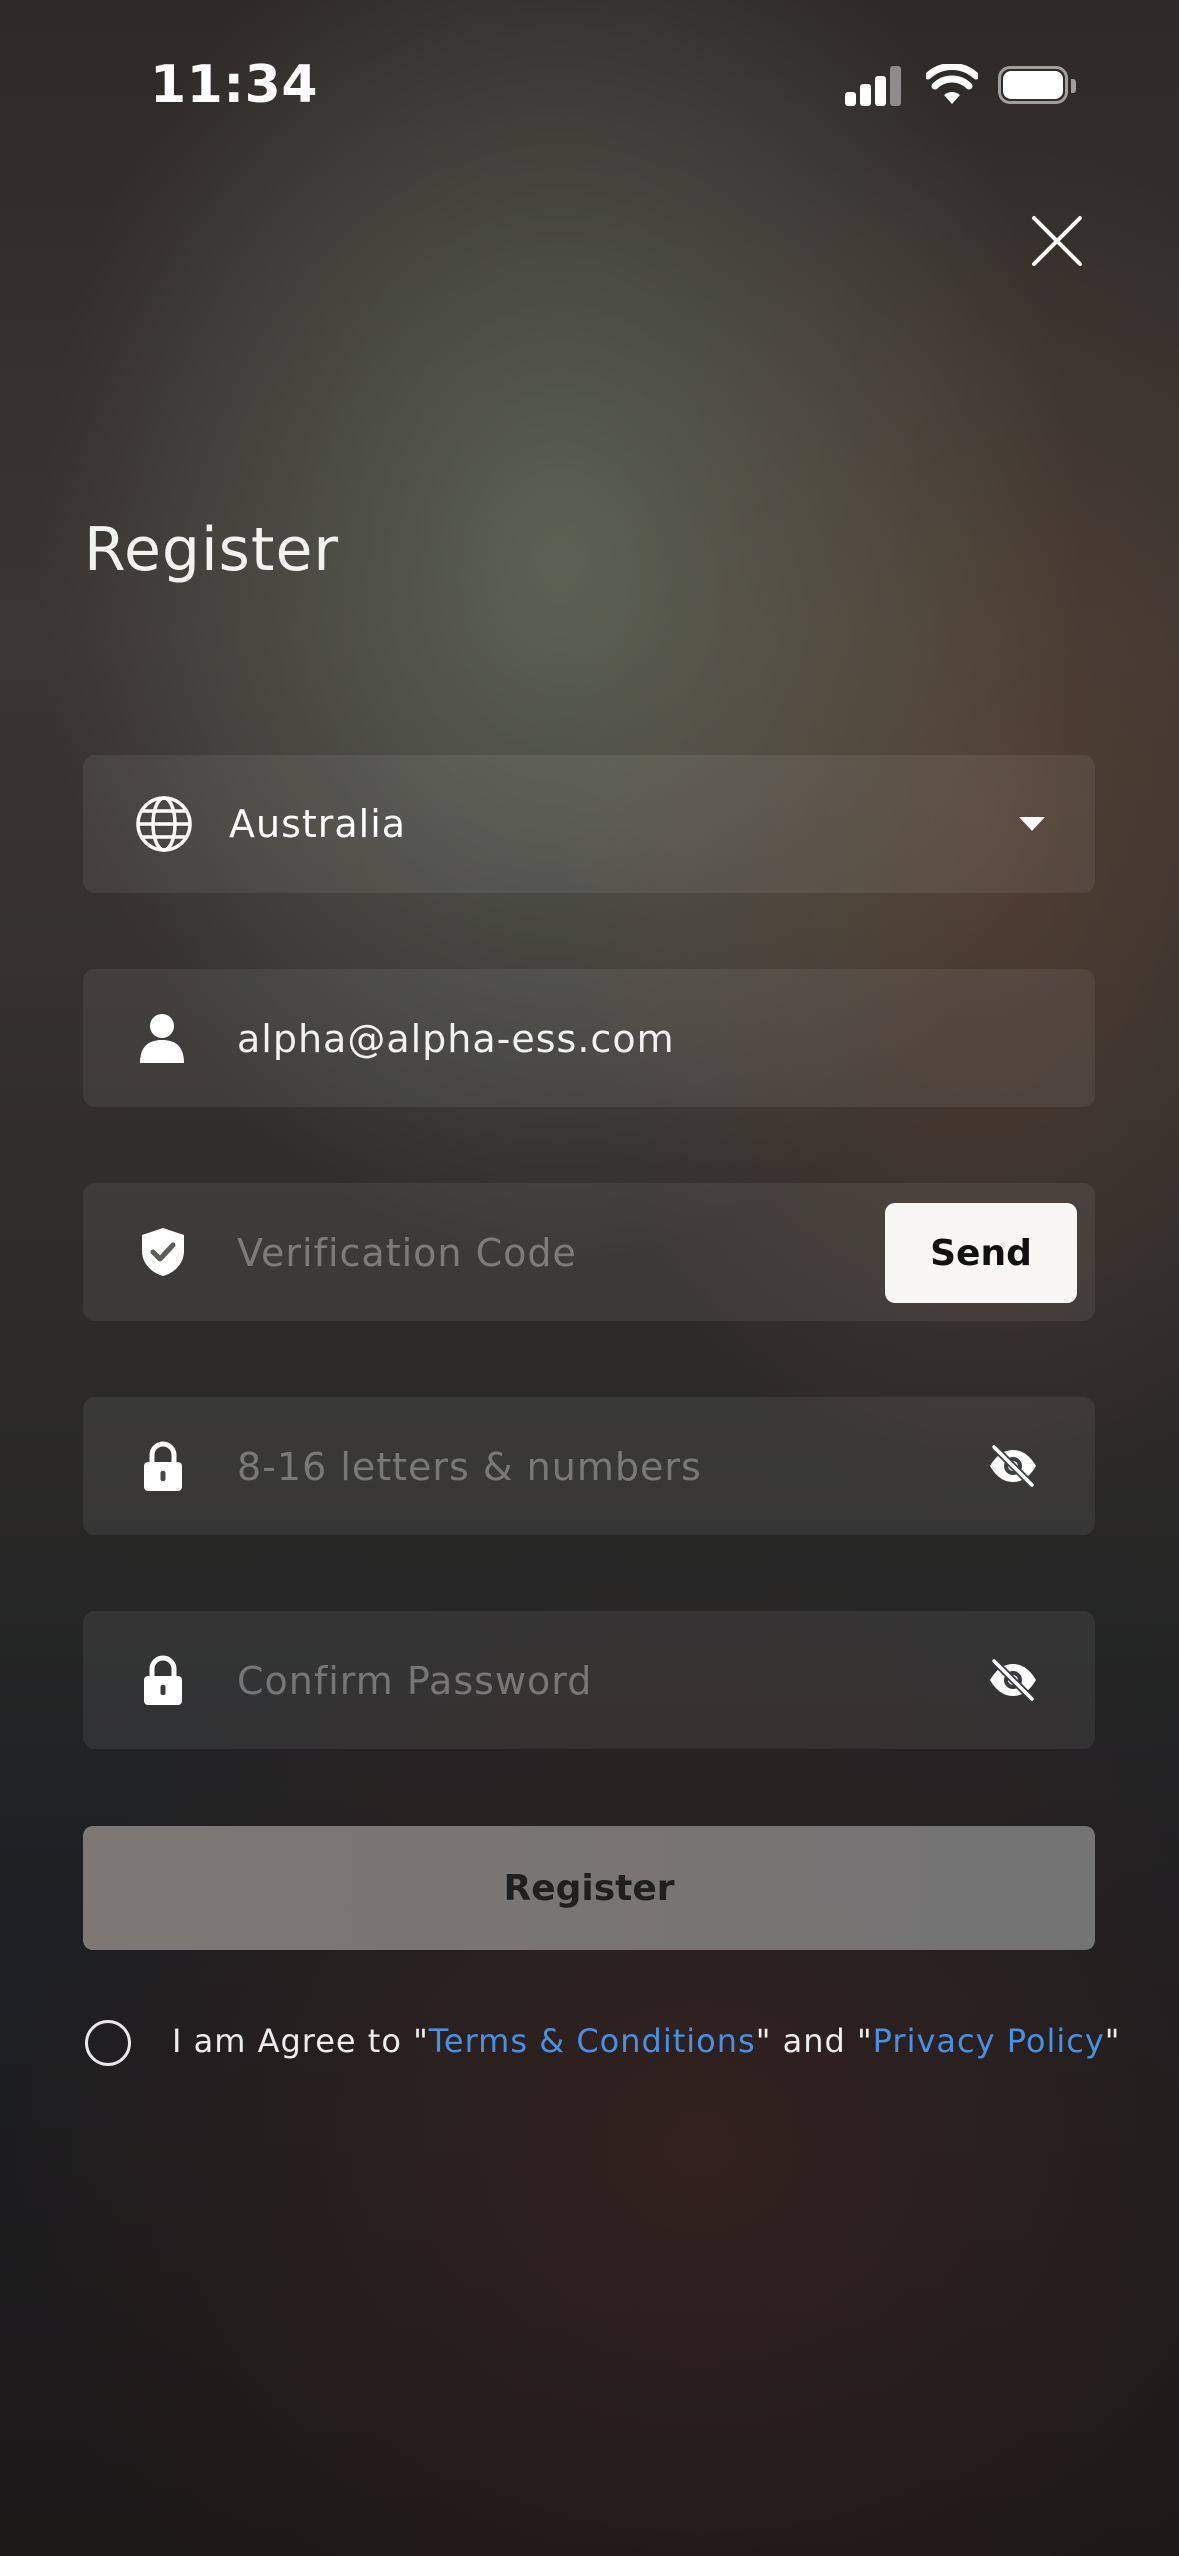  I want to click on confirm-password-input, so click(567, 1681).